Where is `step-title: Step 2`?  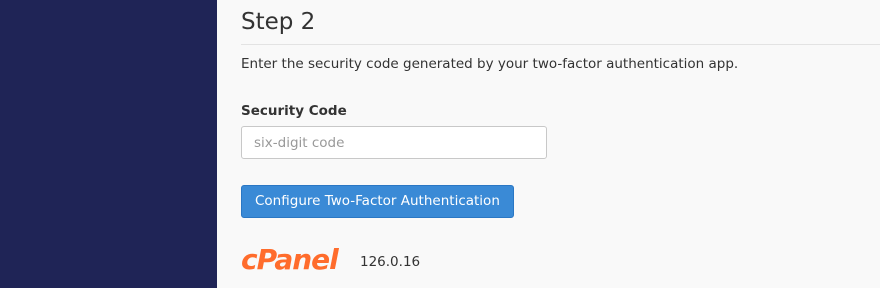
step-title: Step 2 is located at coordinates (278, 22).